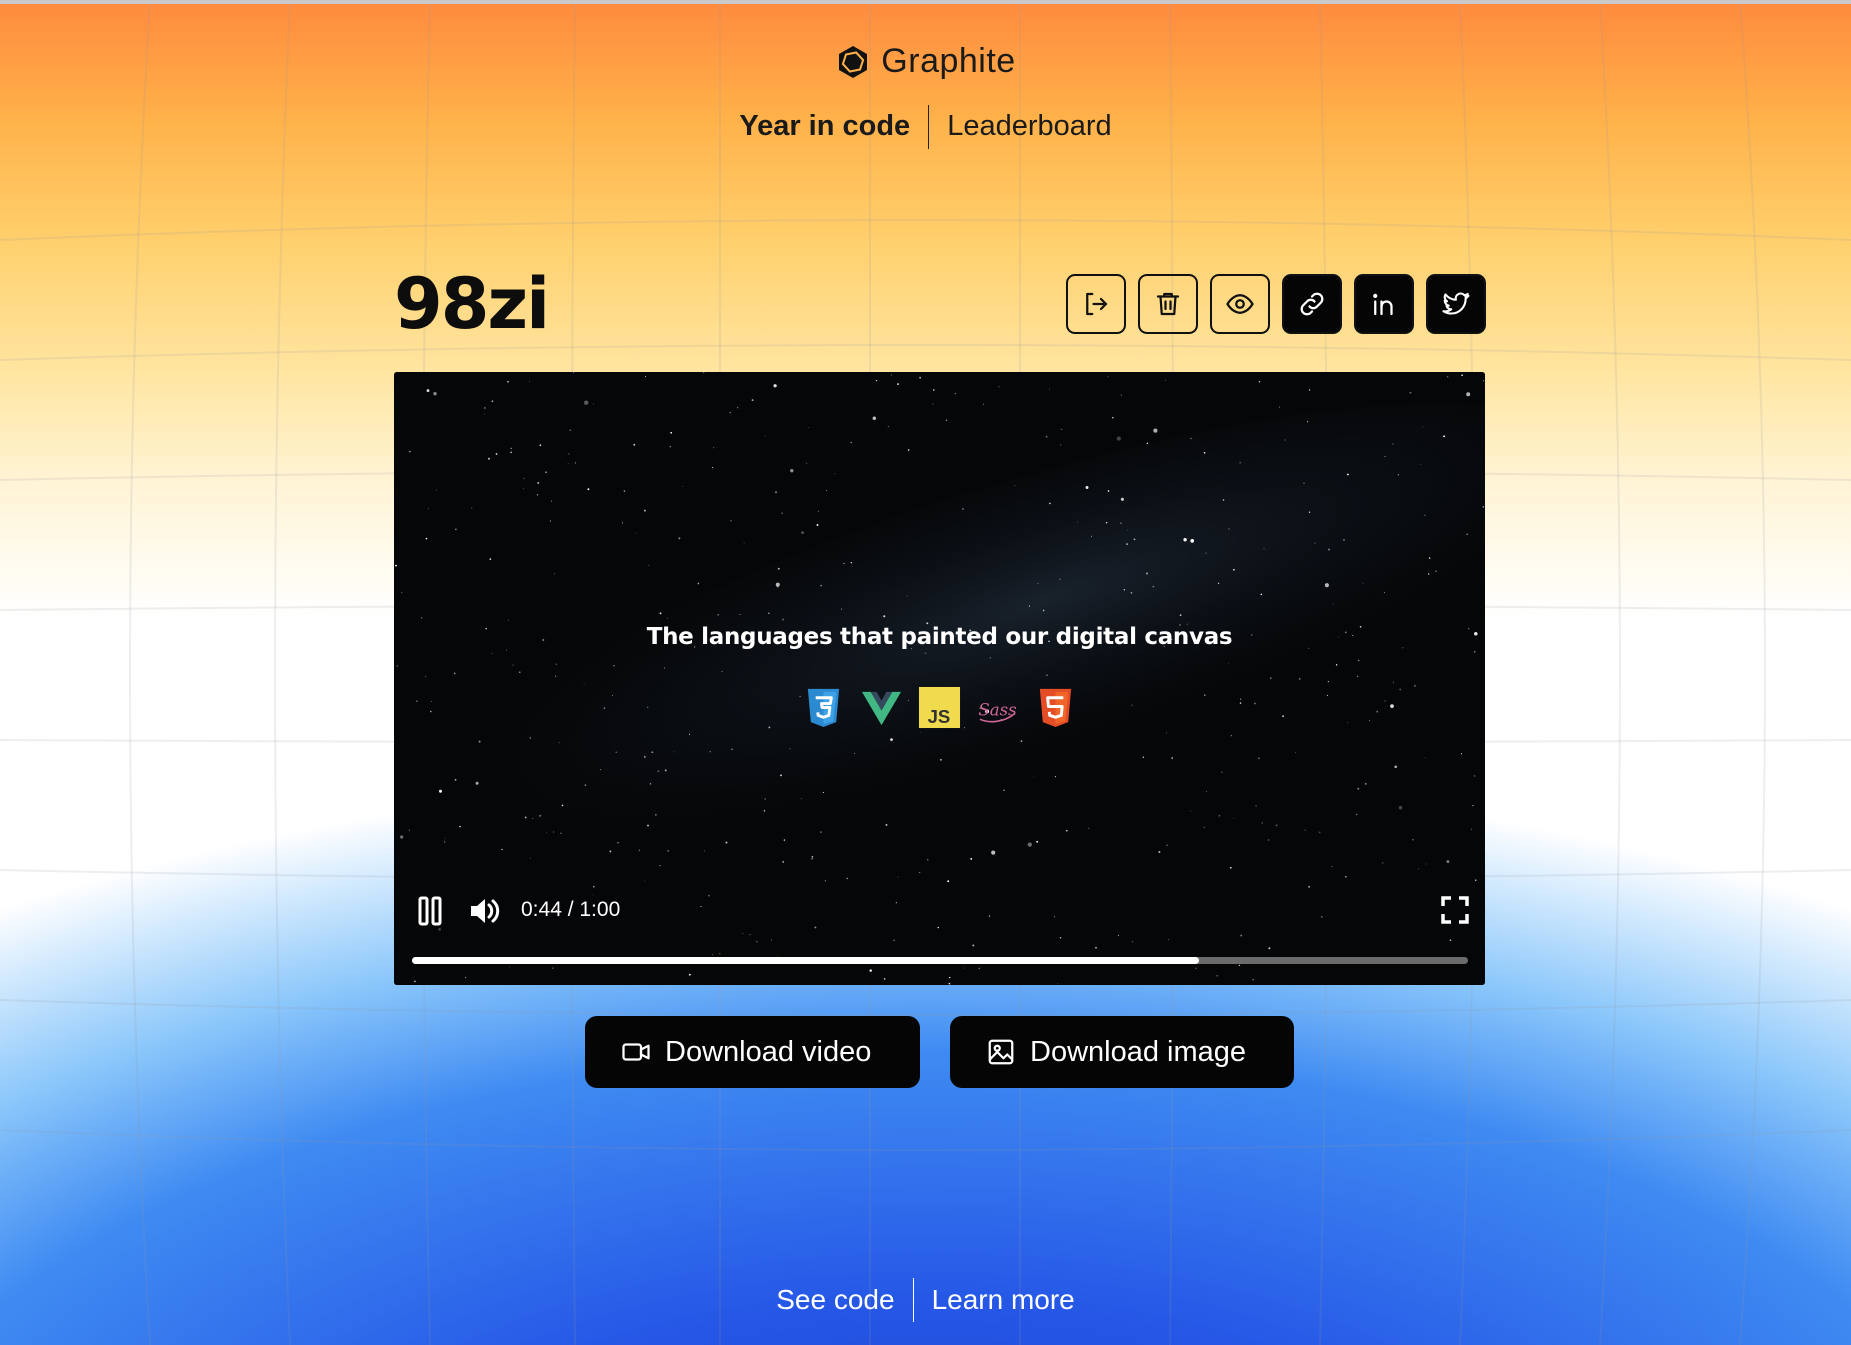 Image resolution: width=1851 pixels, height=1345 pixels. I want to click on delete-button, so click(1168, 304).